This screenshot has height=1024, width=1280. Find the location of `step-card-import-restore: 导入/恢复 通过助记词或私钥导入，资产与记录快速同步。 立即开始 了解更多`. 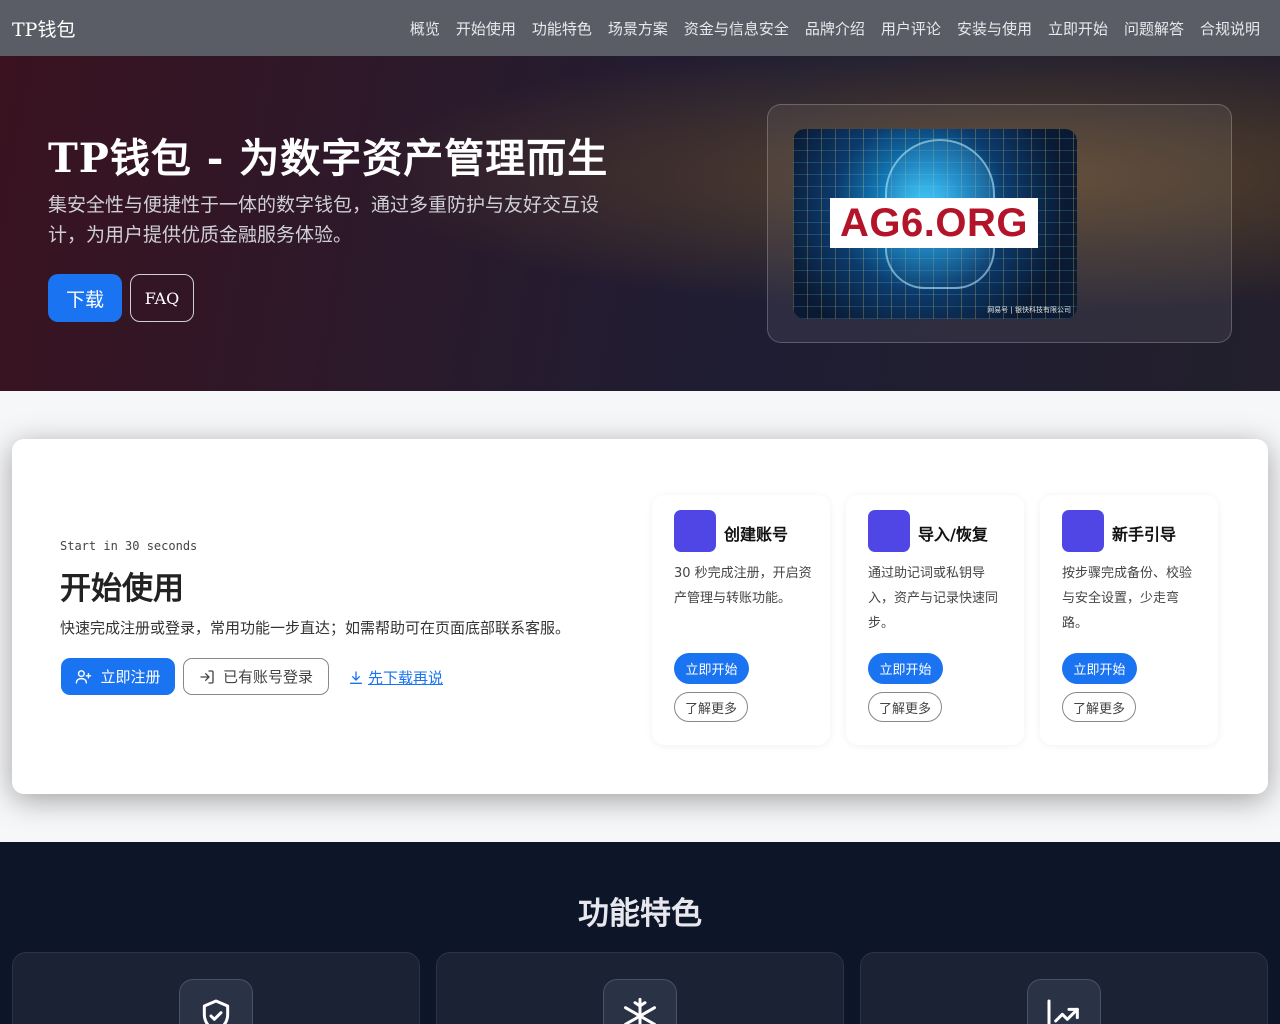

step-card-import-restore: 导入/恢复 通过助记词或私钥导入，资产与记录快速同步。 立即开始 了解更多 is located at coordinates (935, 620).